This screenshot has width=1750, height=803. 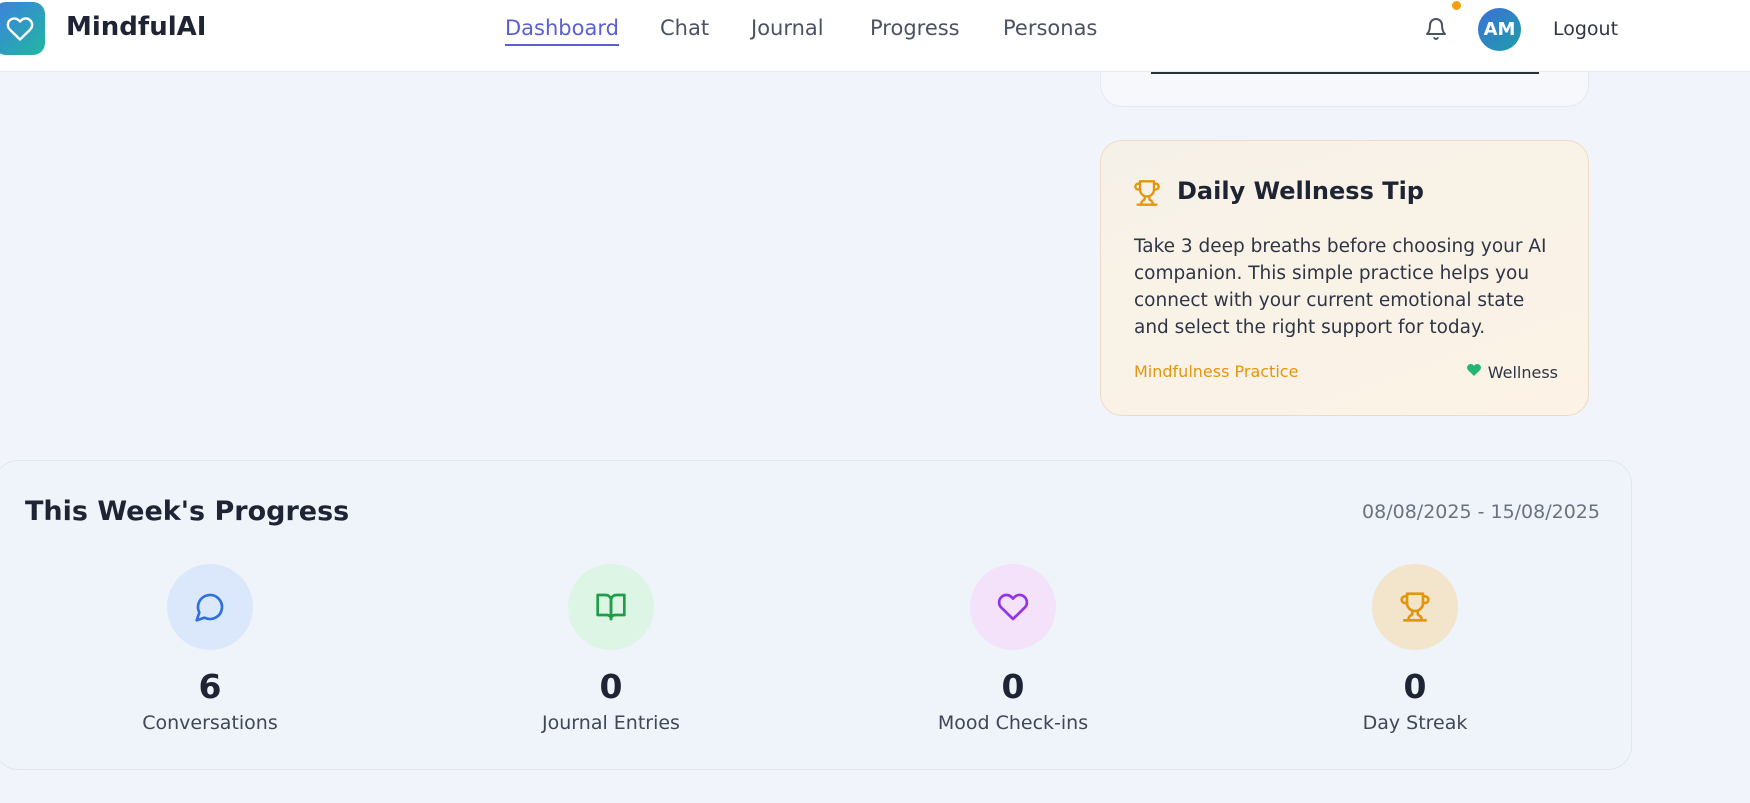 What do you see at coordinates (210, 607) in the screenshot?
I see `chat-bubble-icon` at bounding box center [210, 607].